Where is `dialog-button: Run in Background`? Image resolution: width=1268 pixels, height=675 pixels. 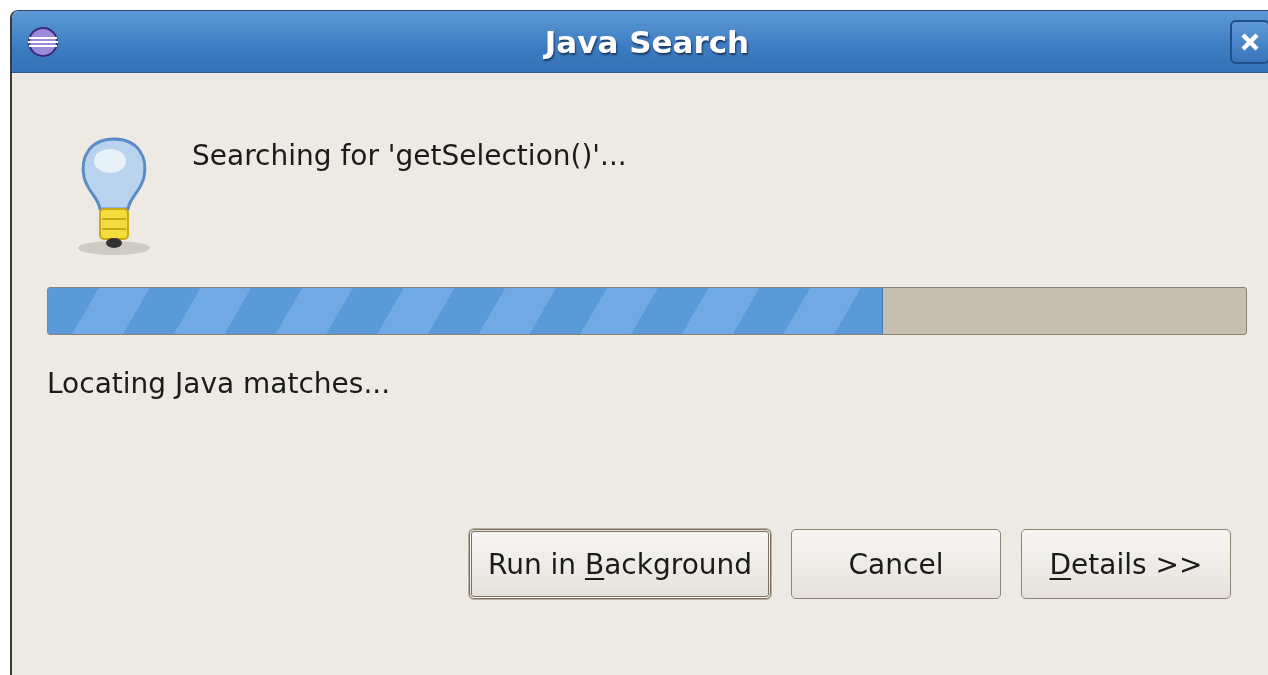
dialog-button: Run in Background is located at coordinates (620, 564).